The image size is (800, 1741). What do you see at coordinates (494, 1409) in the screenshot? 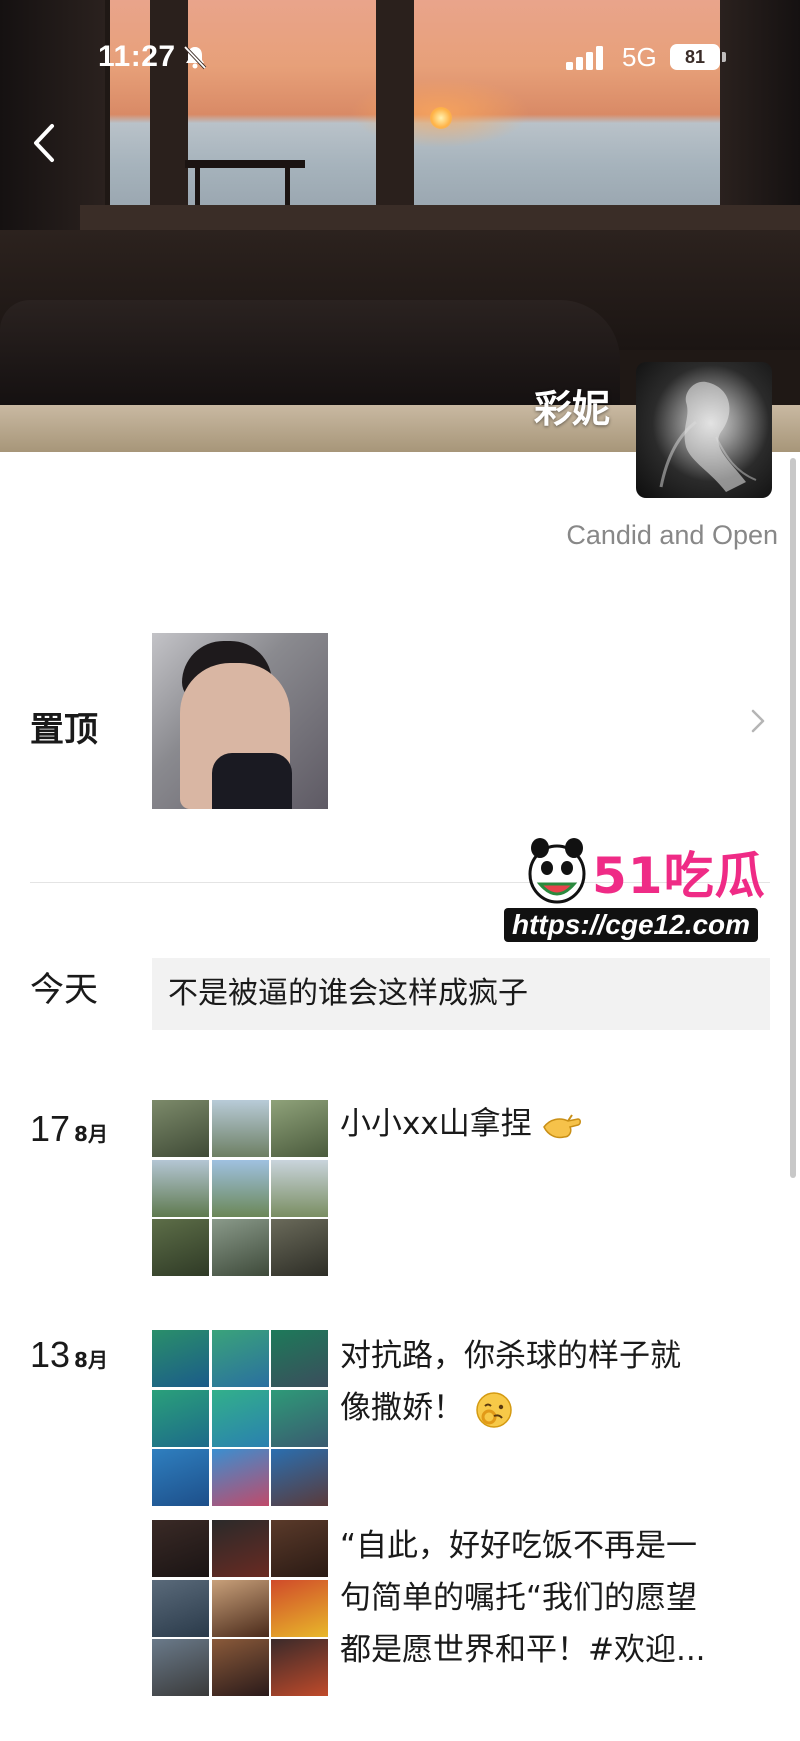
I see `ok-hand-face-emoji-icon` at bounding box center [494, 1409].